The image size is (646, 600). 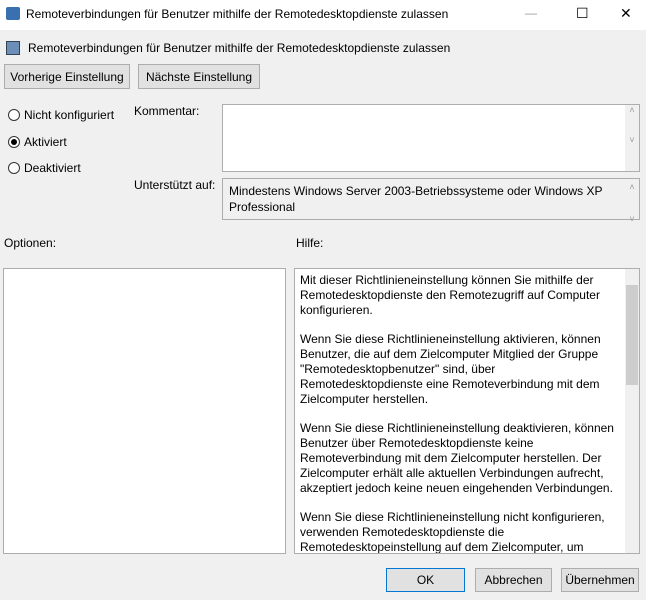 I want to click on next-setting-button: Nächste Einstellung, so click(x=199, y=76).